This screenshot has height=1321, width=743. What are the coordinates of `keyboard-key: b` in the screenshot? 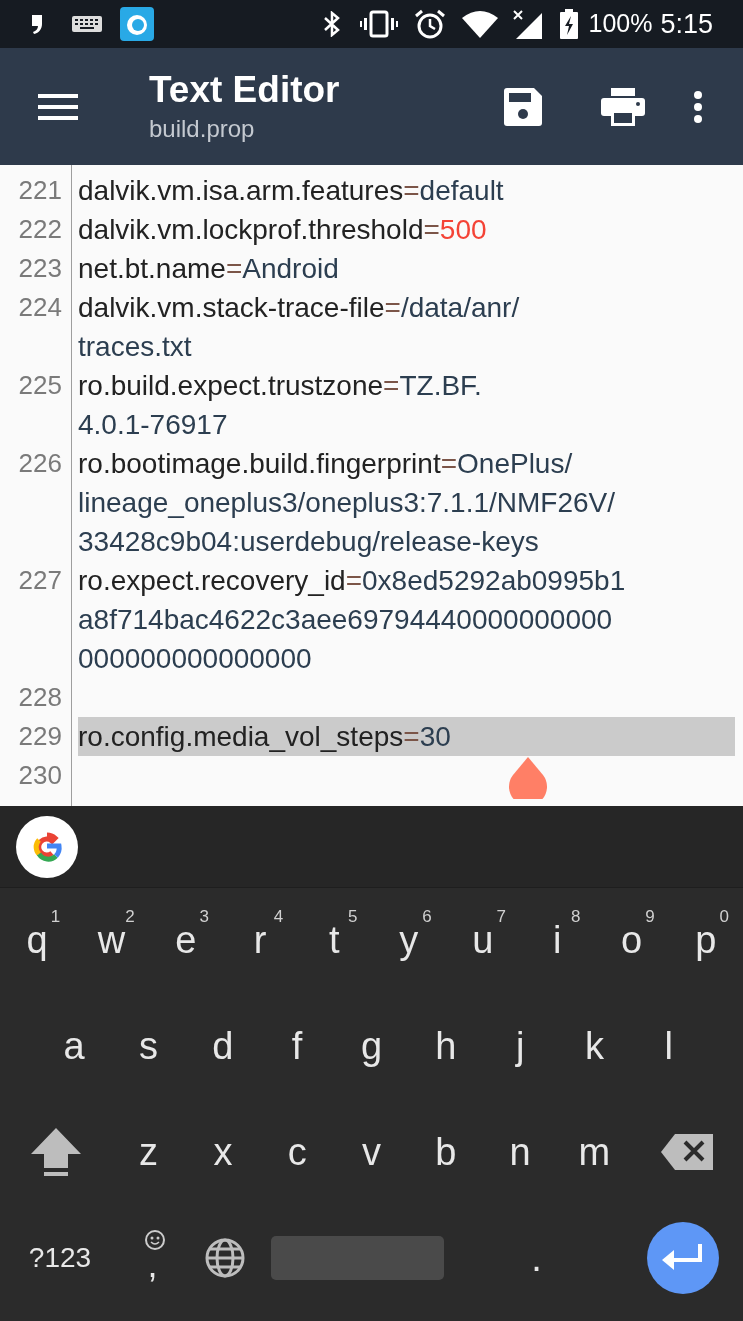 It's located at (445, 1152).